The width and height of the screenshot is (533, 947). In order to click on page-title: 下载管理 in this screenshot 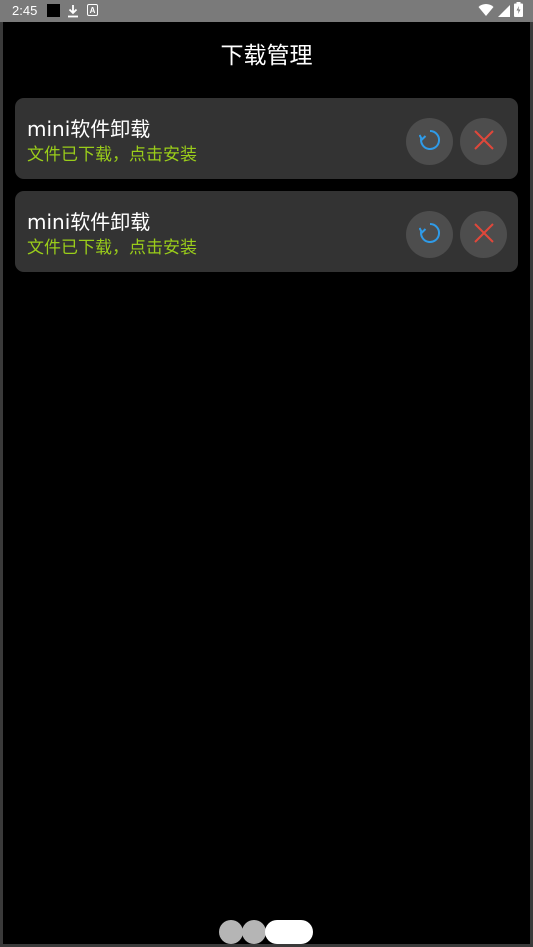, I will do `click(266, 56)`.